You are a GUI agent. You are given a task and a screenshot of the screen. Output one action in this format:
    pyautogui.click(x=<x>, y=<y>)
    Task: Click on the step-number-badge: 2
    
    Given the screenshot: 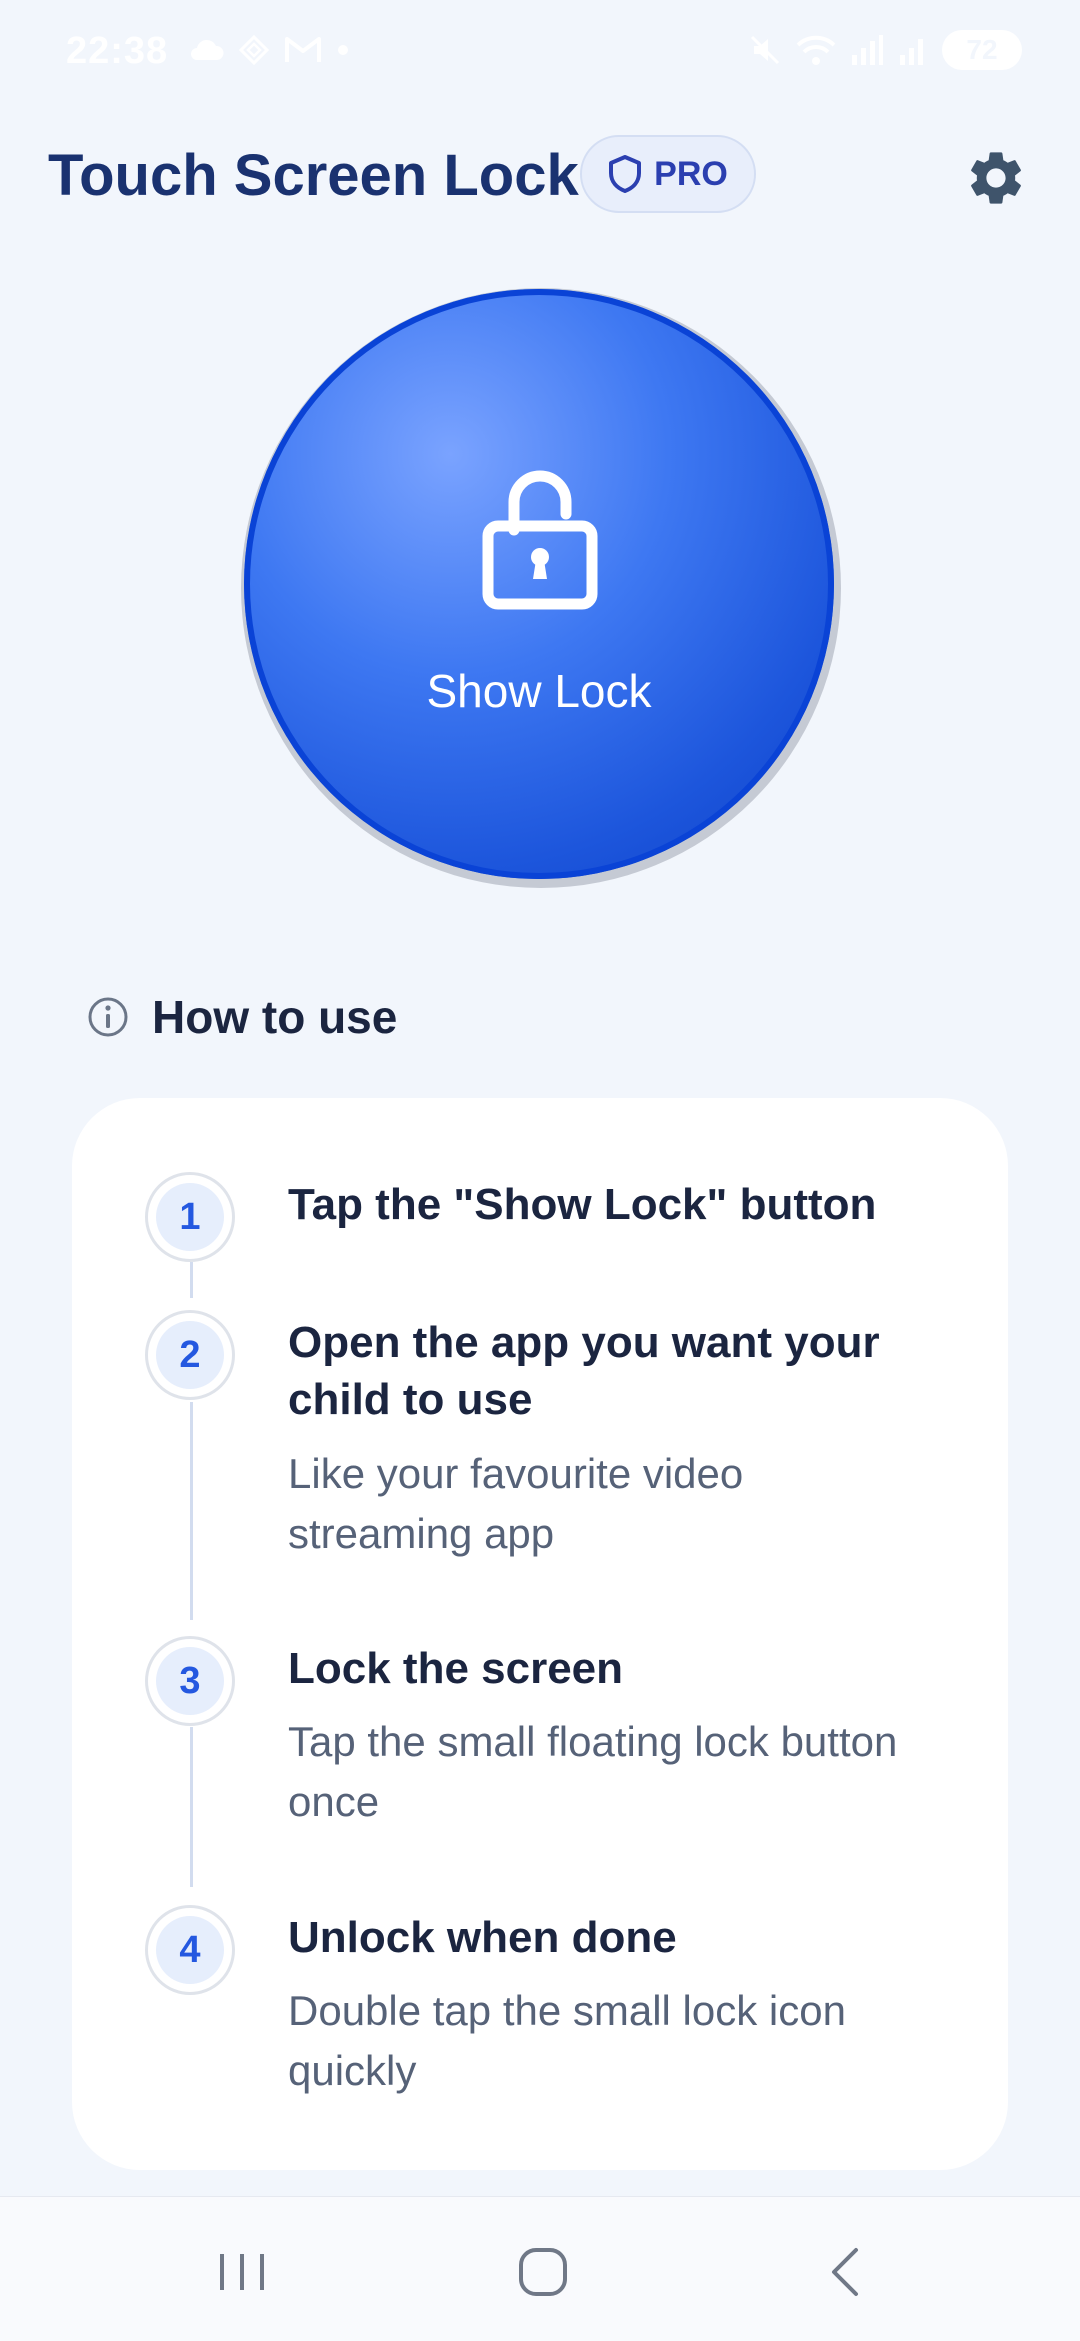 What is the action you would take?
    pyautogui.click(x=190, y=1355)
    